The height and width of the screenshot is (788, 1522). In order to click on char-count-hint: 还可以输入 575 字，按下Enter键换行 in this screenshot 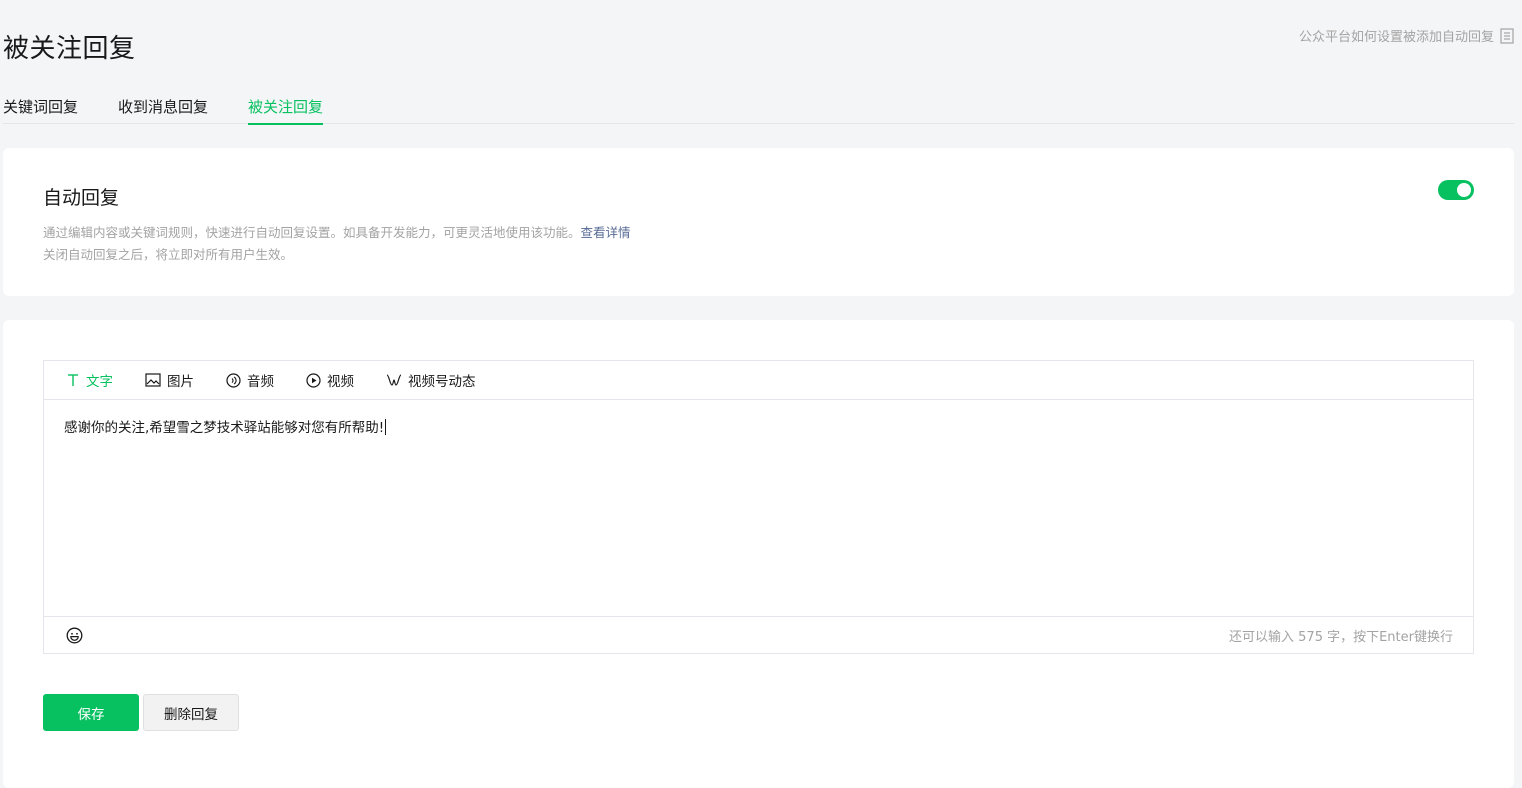, I will do `click(1341, 637)`.